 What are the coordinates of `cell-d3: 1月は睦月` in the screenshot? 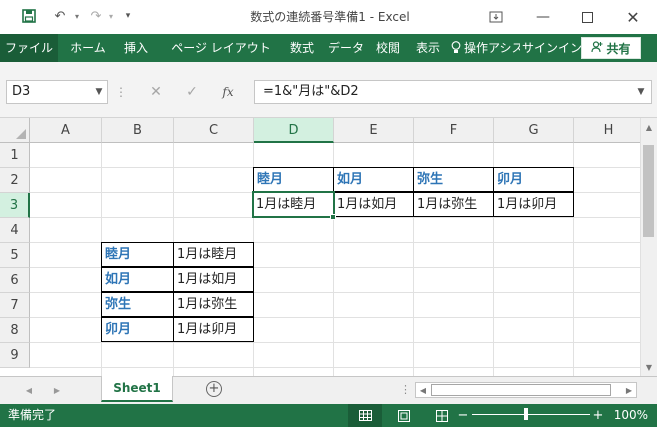 It's located at (293, 204).